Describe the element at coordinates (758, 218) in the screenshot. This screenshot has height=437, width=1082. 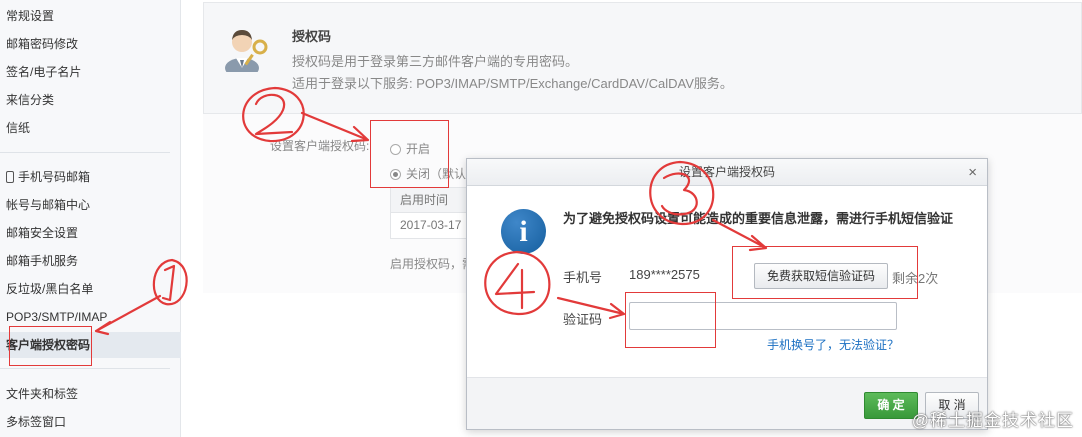
I see `dialog-message: 为了避免授权码设置可能造成的重要信息泄露，需进行手机短信验证` at that location.